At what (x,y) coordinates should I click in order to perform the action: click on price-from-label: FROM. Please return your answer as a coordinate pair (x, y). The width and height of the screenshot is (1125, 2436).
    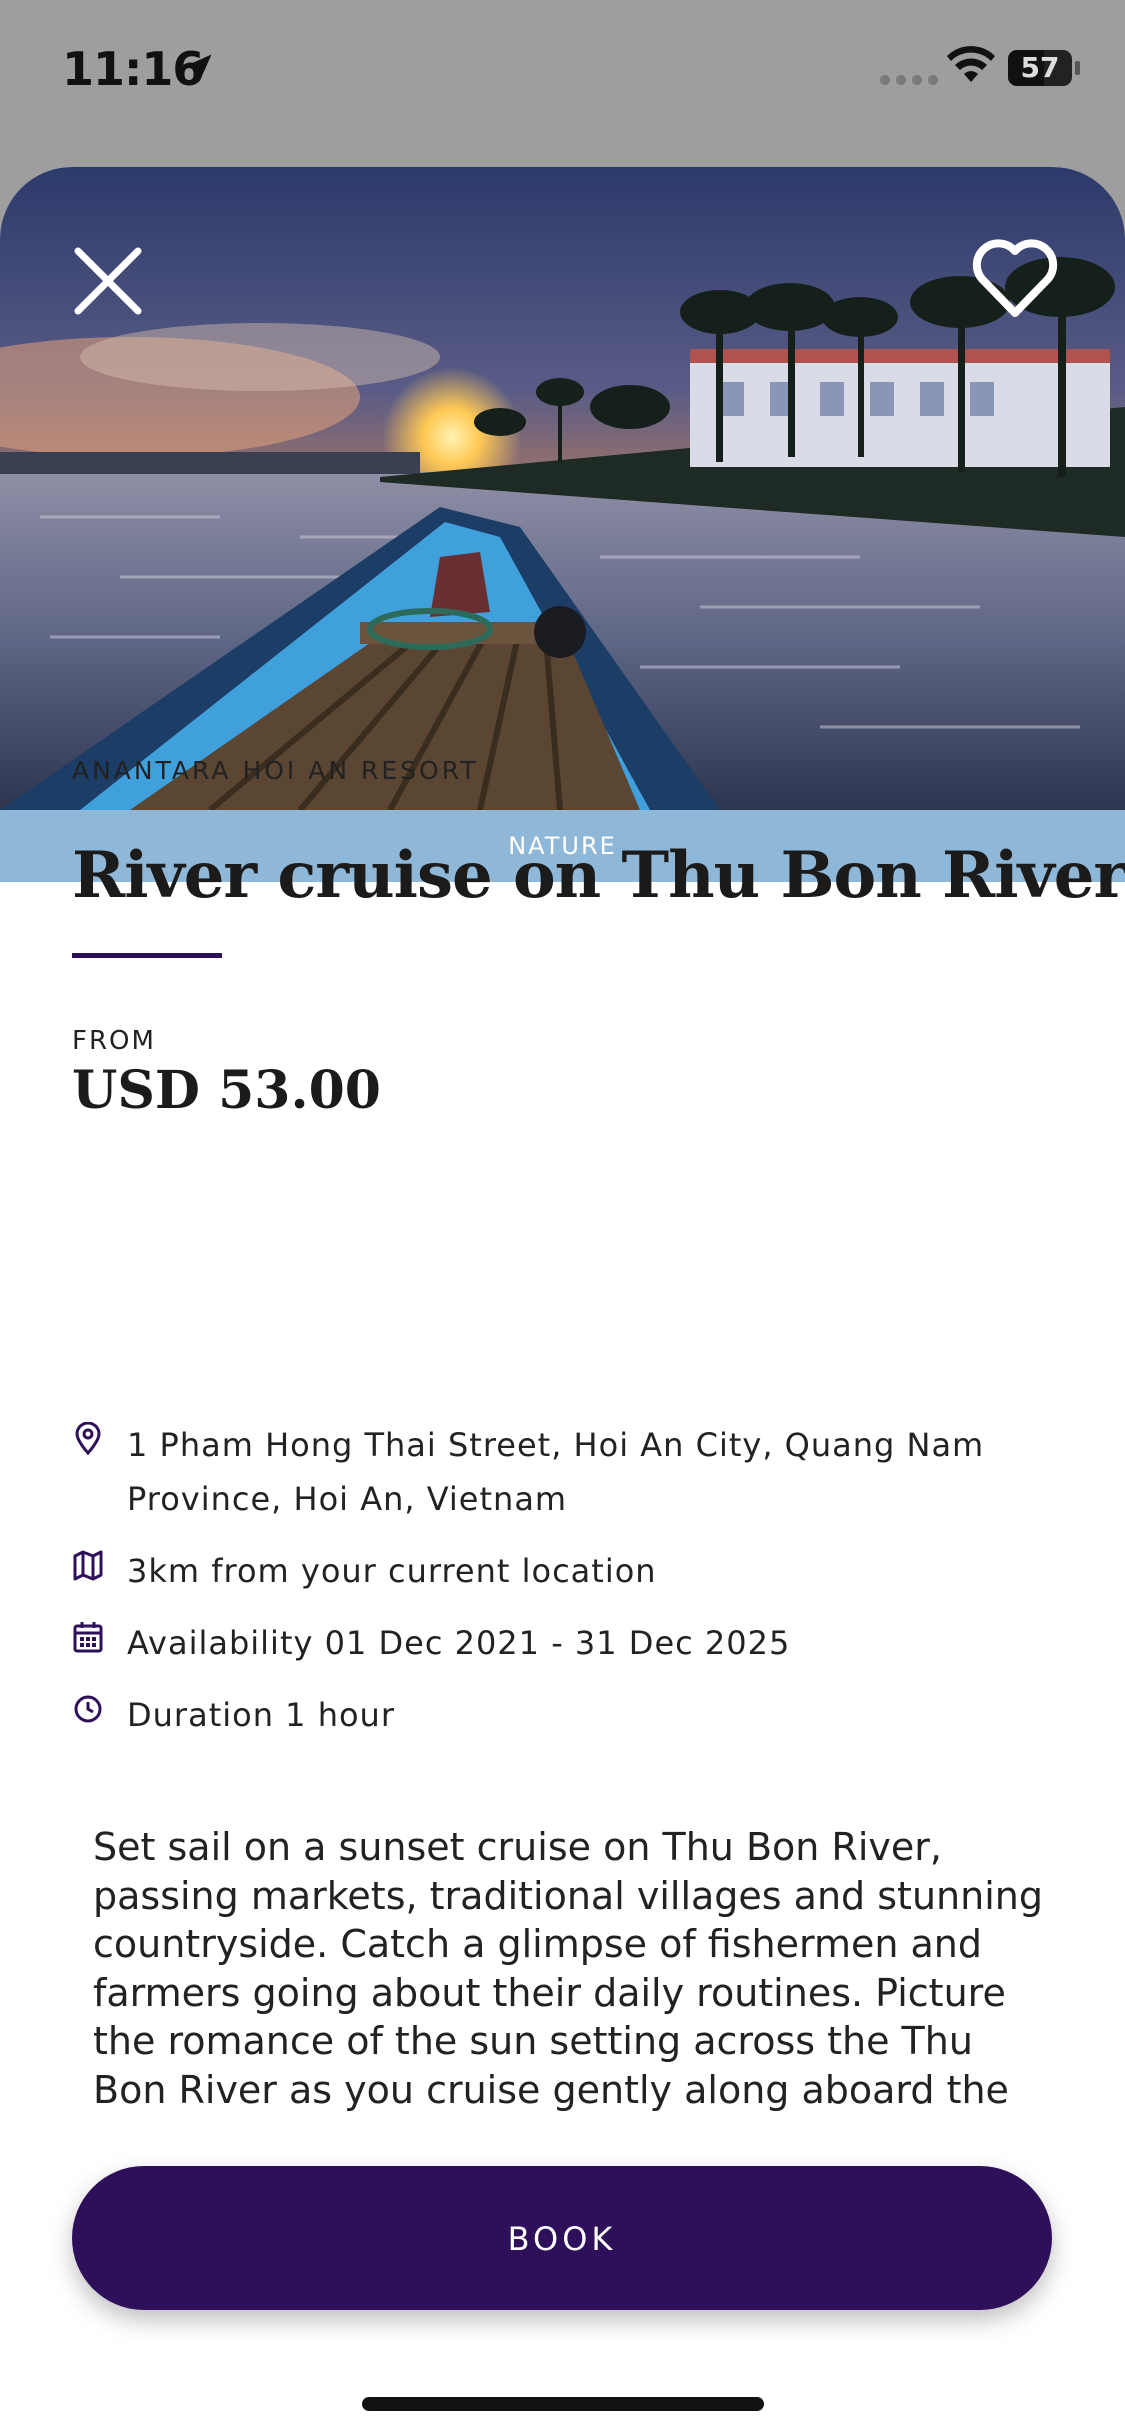
    Looking at the image, I should click on (114, 1041).